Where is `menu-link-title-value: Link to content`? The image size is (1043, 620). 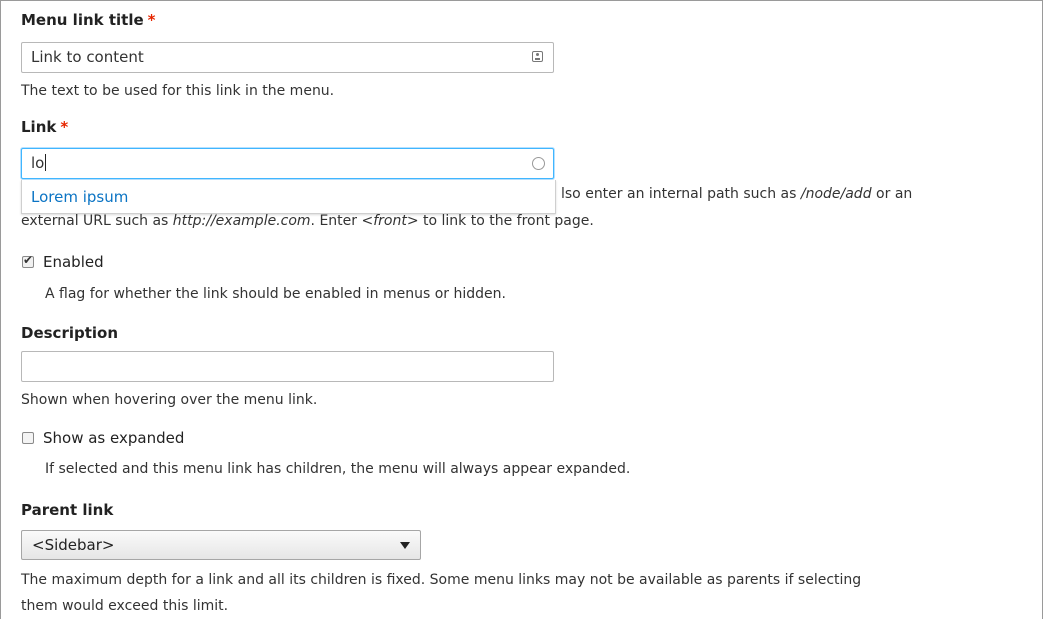 menu-link-title-value: Link to content is located at coordinates (87, 57).